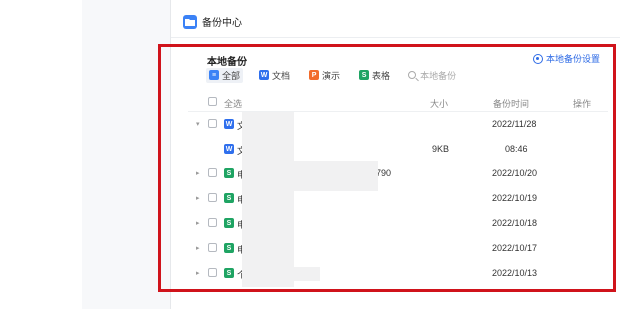 The height and width of the screenshot is (309, 620). I want to click on backup-settings-link: 本地备份设置, so click(566, 58).